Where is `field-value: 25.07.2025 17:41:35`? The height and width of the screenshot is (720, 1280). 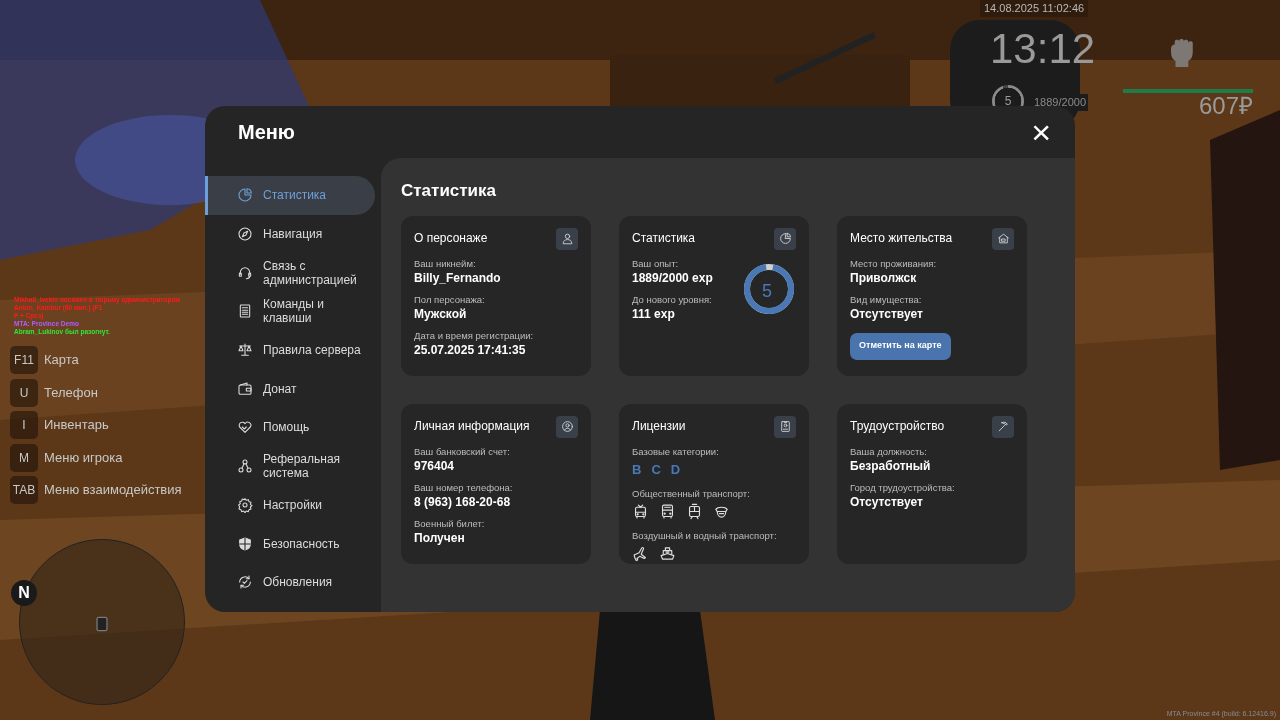 field-value: 25.07.2025 17:41:35 is located at coordinates (470, 349).